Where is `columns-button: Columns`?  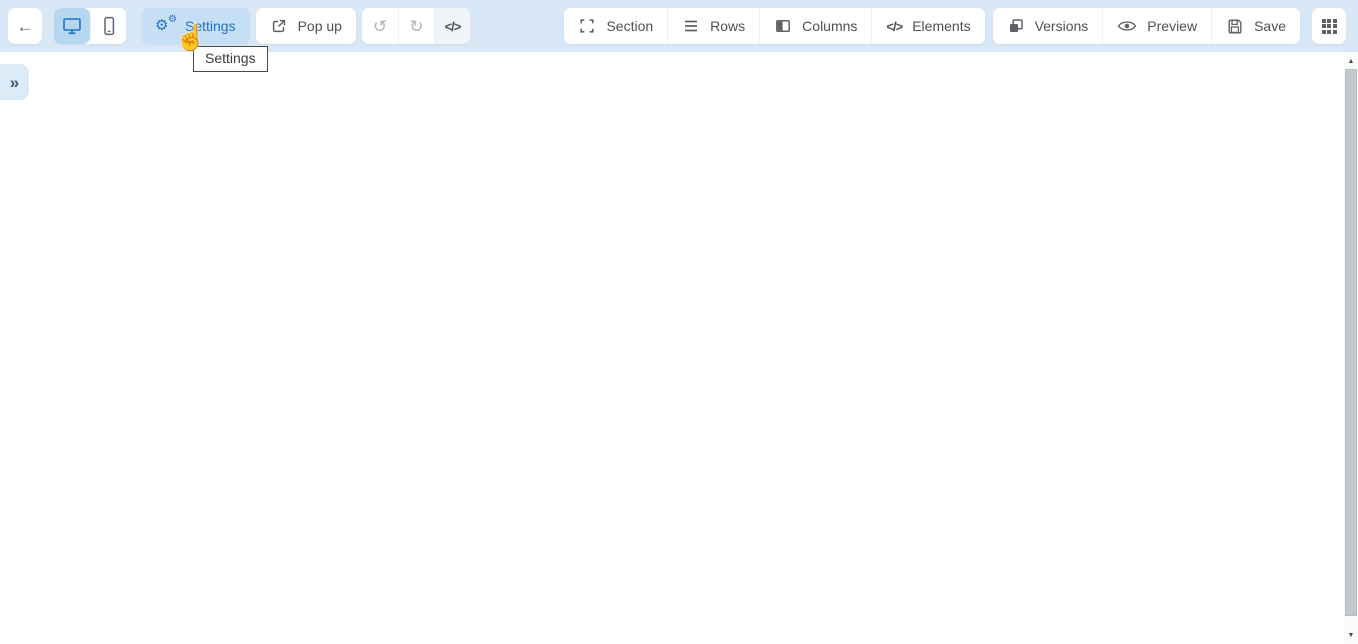 columns-button: Columns is located at coordinates (815, 26).